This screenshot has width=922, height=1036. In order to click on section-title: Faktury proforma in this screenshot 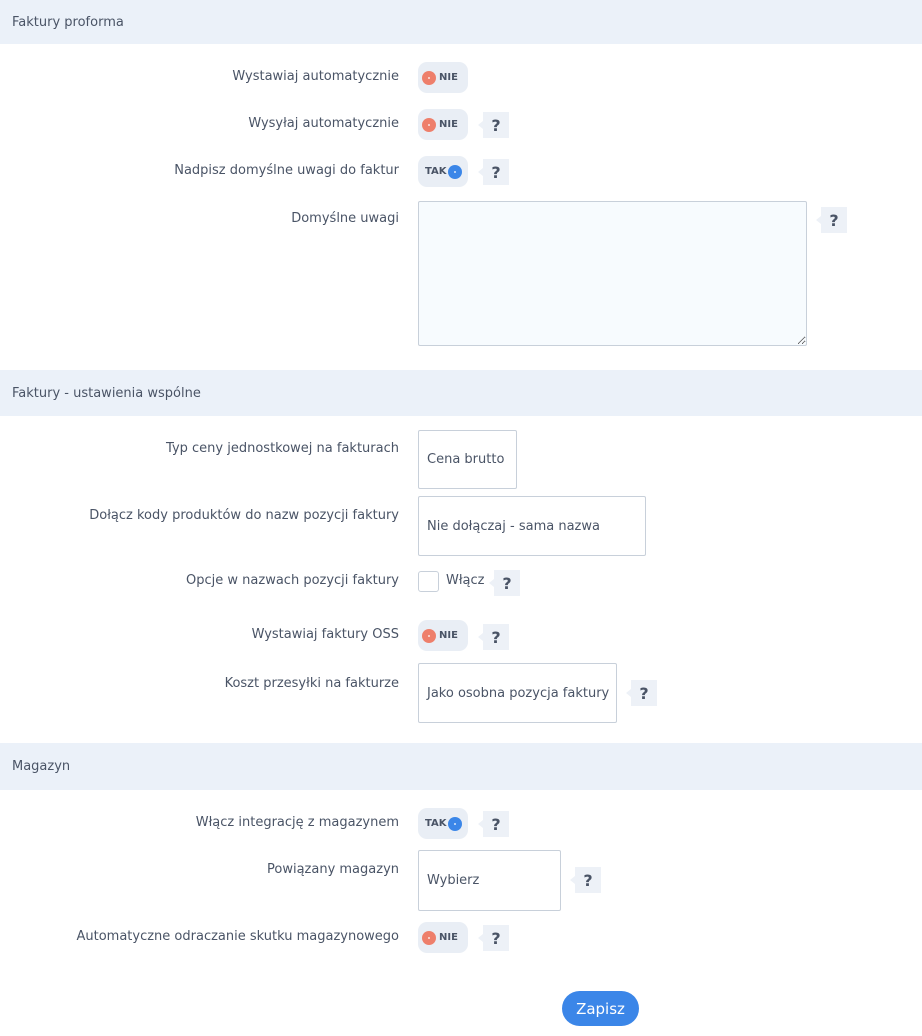, I will do `click(68, 22)`.